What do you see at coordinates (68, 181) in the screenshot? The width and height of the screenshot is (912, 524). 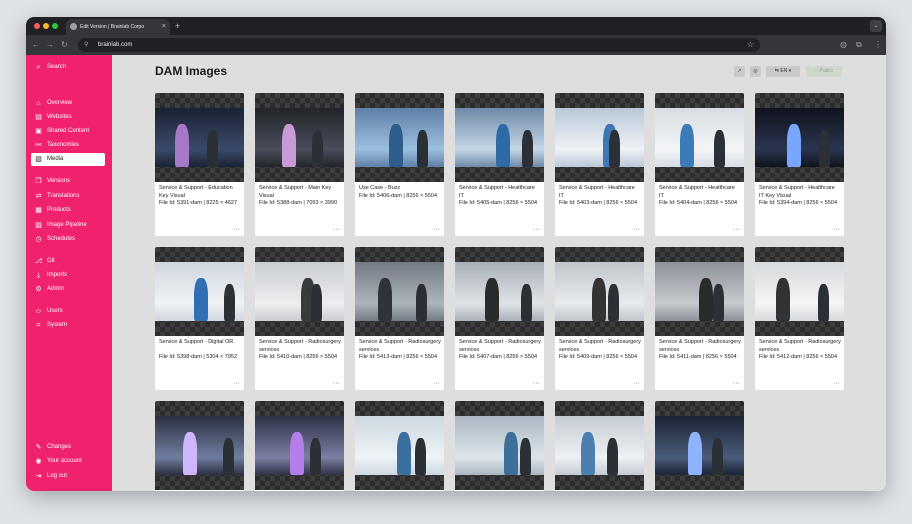 I see `sidebar-item-versions: ❐ Versions` at bounding box center [68, 181].